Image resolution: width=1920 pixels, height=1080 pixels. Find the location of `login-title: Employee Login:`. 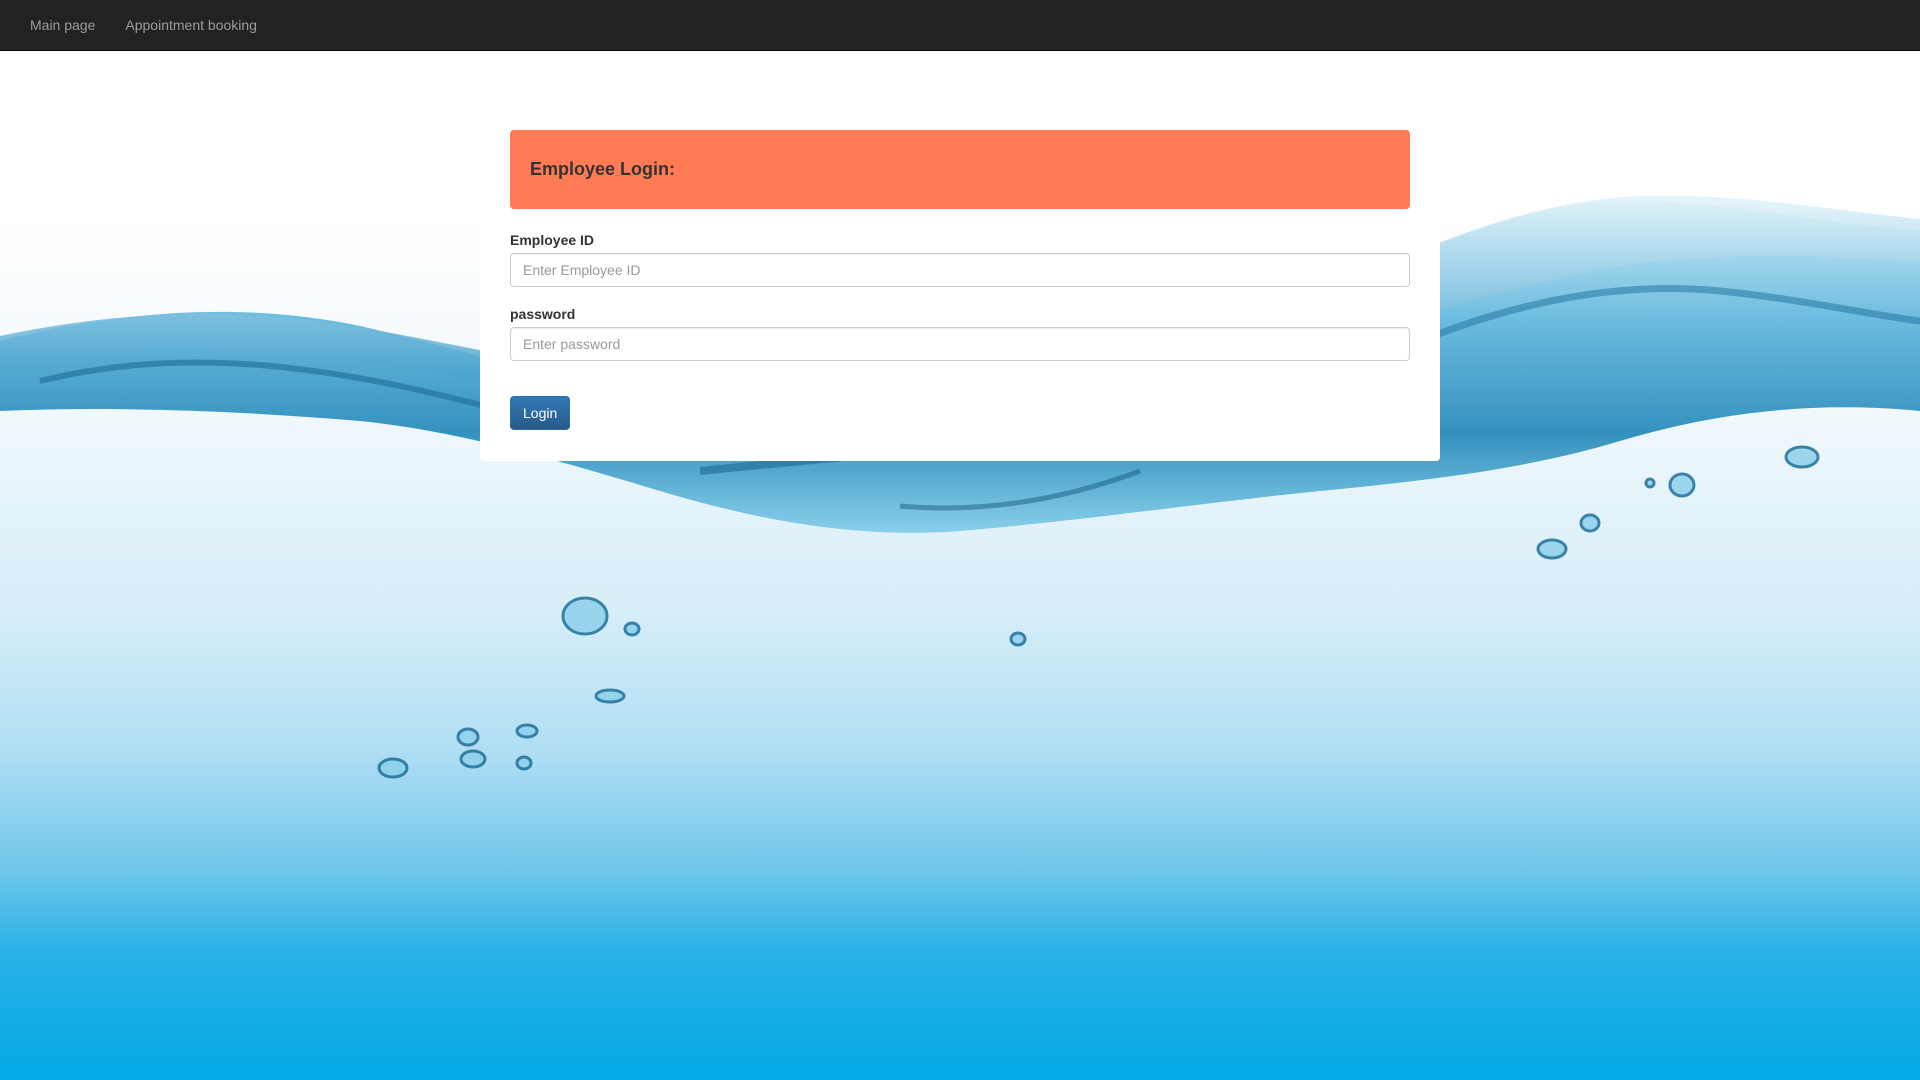

login-title: Employee Login: is located at coordinates (603, 169).